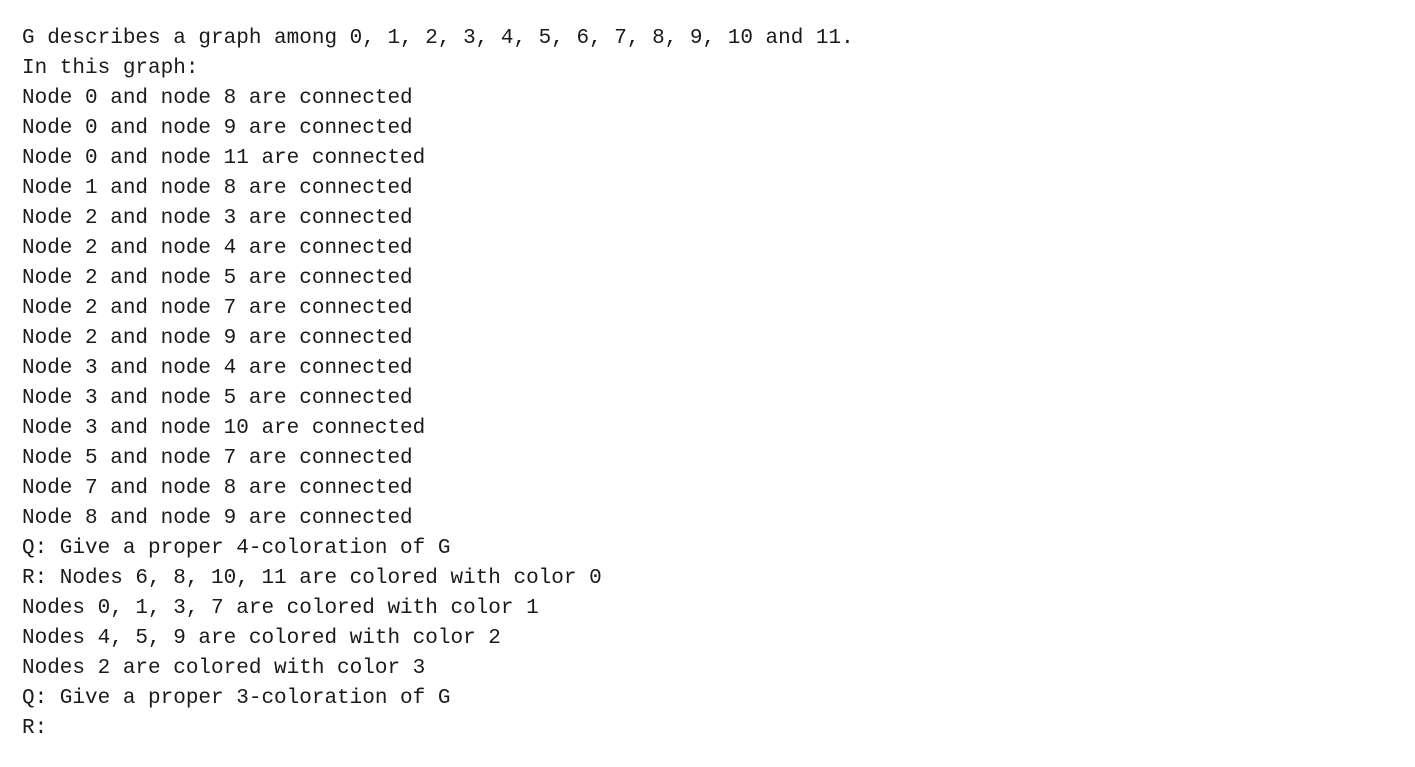 This screenshot has width=1415, height=767. Describe the element at coordinates (217, 518) in the screenshot. I see `transcript-line: Node 8 and node 9 are connected` at that location.